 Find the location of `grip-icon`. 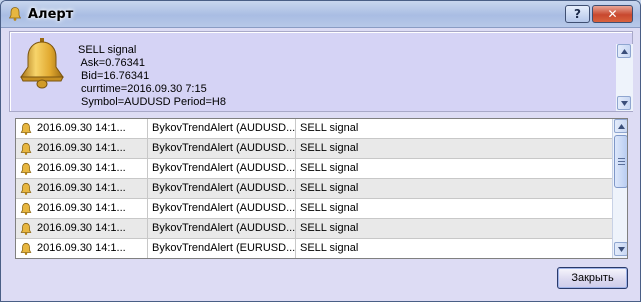

grip-icon is located at coordinates (621, 161).